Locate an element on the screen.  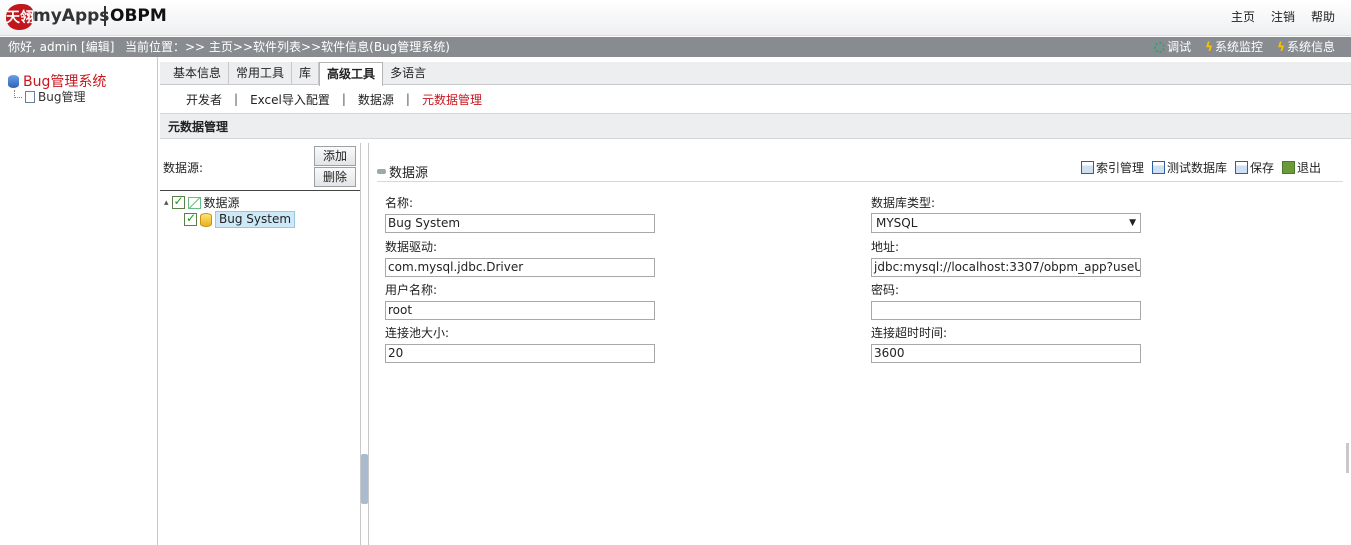
index-management-label: 索引管理 is located at coordinates (1119, 168).